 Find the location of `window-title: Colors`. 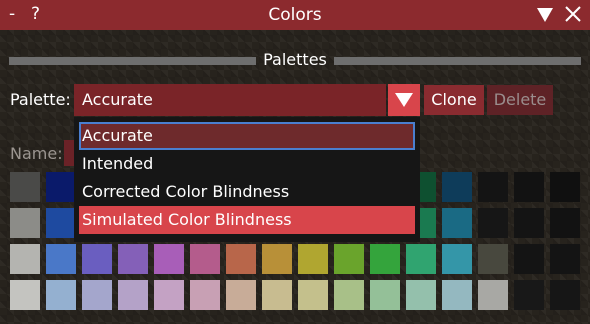

window-title: Colors is located at coordinates (295, 15).